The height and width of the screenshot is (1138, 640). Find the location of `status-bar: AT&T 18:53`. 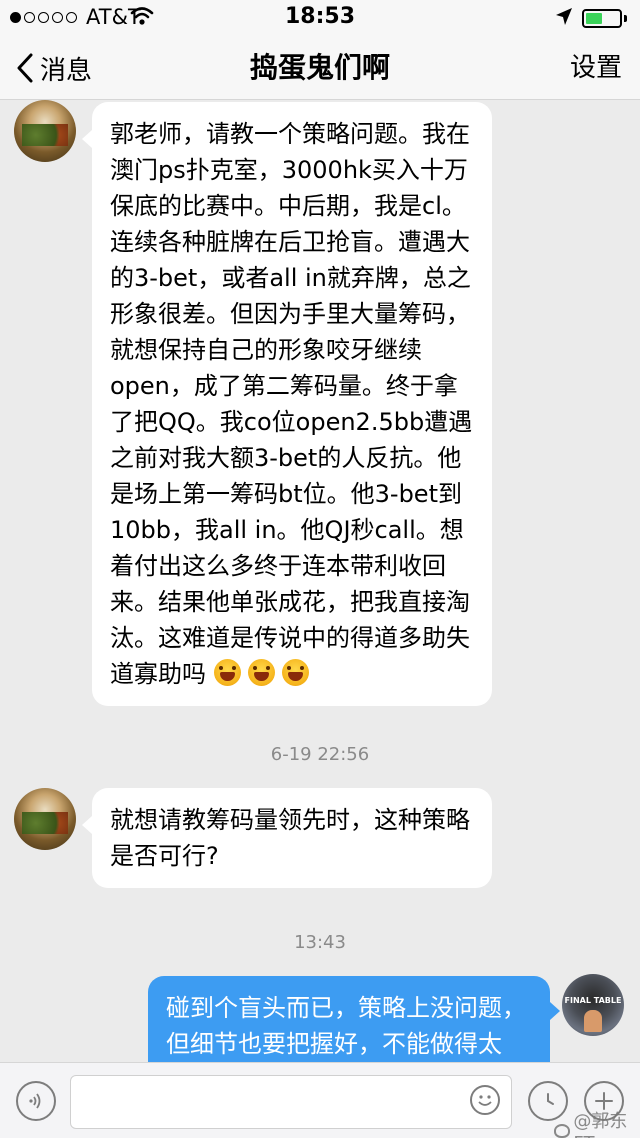

status-bar: AT&T 18:53 is located at coordinates (320, 18).